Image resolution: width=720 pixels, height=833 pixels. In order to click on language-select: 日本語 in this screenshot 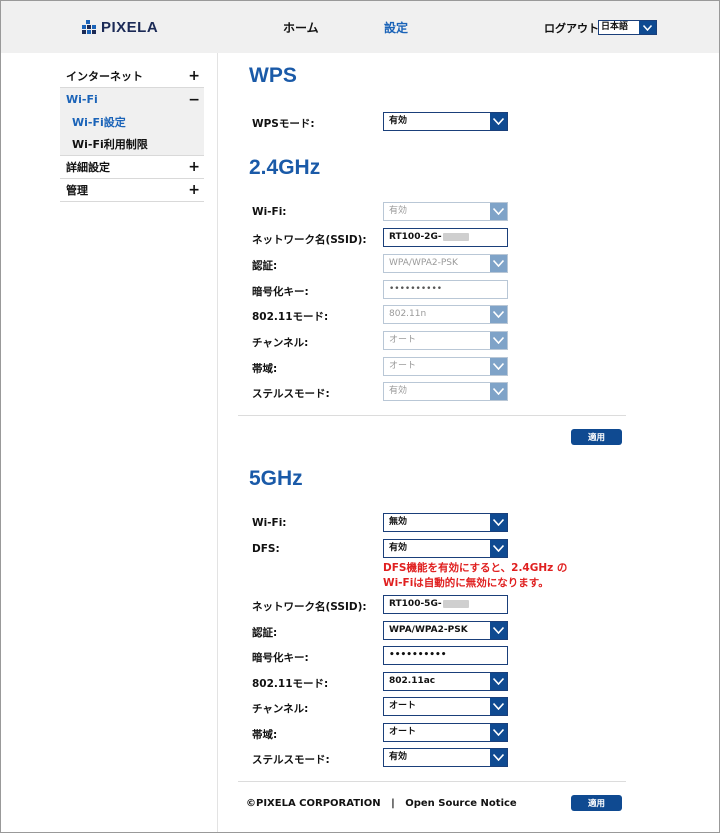, I will do `click(627, 27)`.